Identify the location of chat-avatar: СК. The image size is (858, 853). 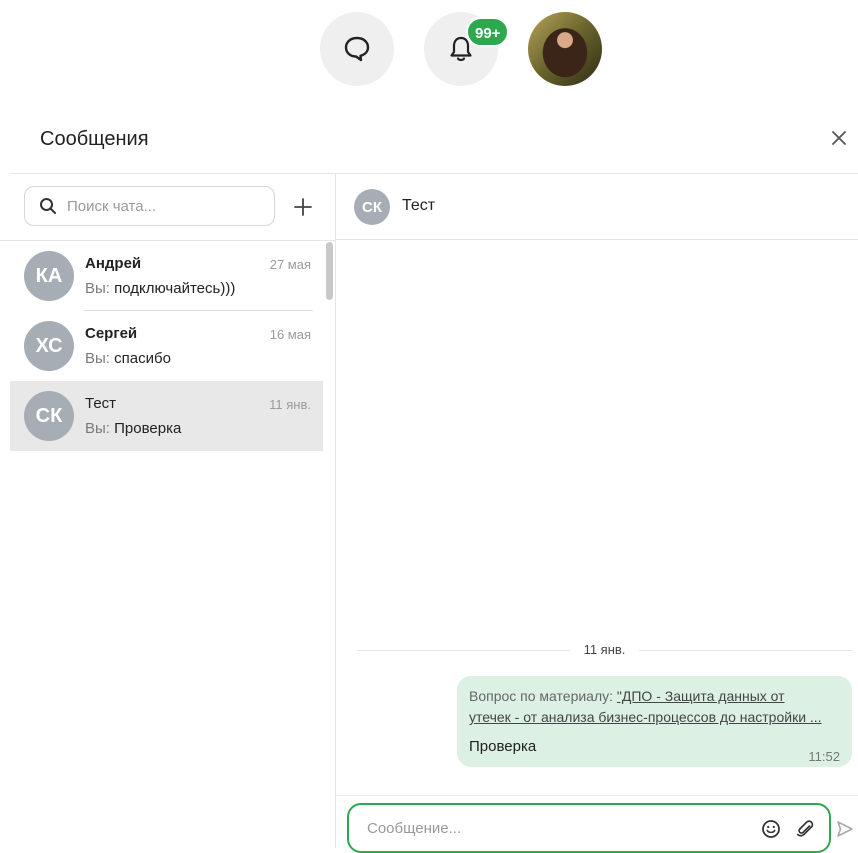
(49, 416).